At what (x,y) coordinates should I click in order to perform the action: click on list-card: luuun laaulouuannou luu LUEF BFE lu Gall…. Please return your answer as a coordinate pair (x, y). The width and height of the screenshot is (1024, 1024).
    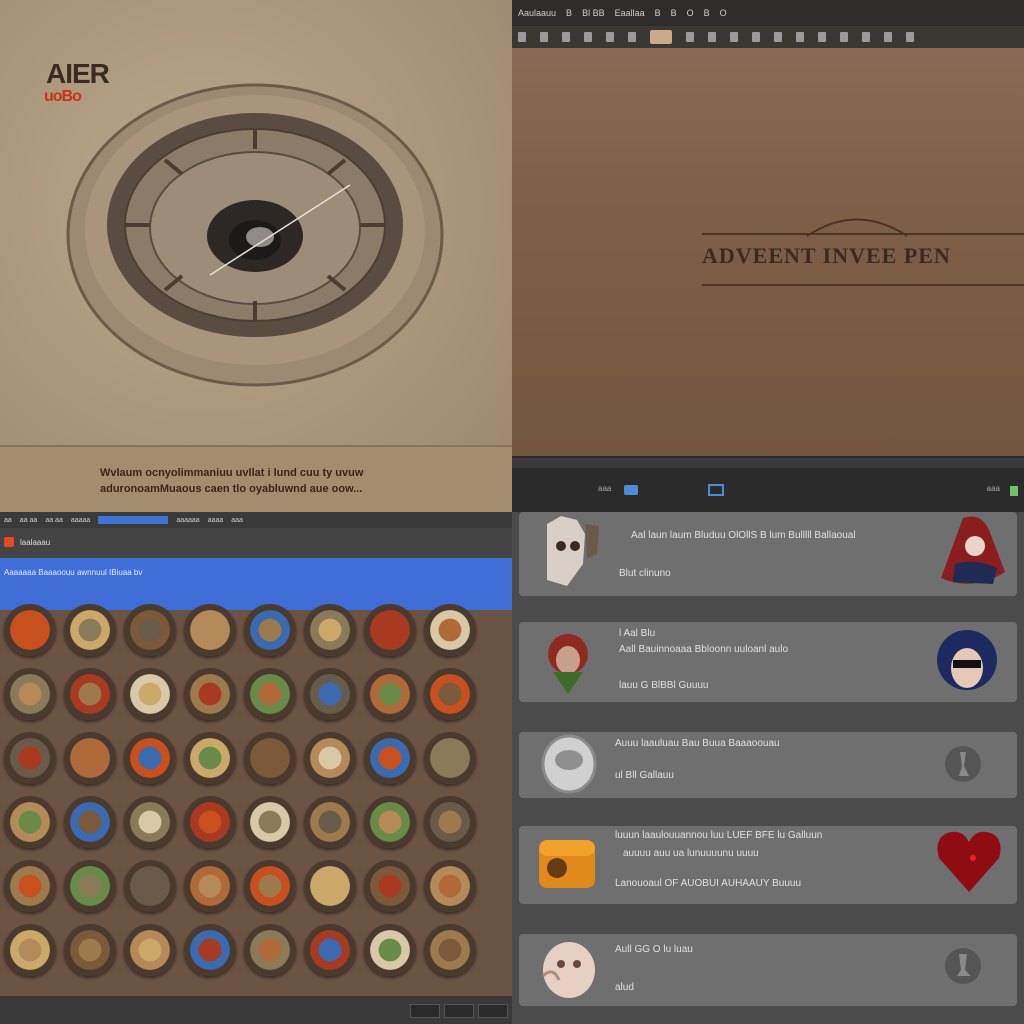
    Looking at the image, I should click on (768, 865).